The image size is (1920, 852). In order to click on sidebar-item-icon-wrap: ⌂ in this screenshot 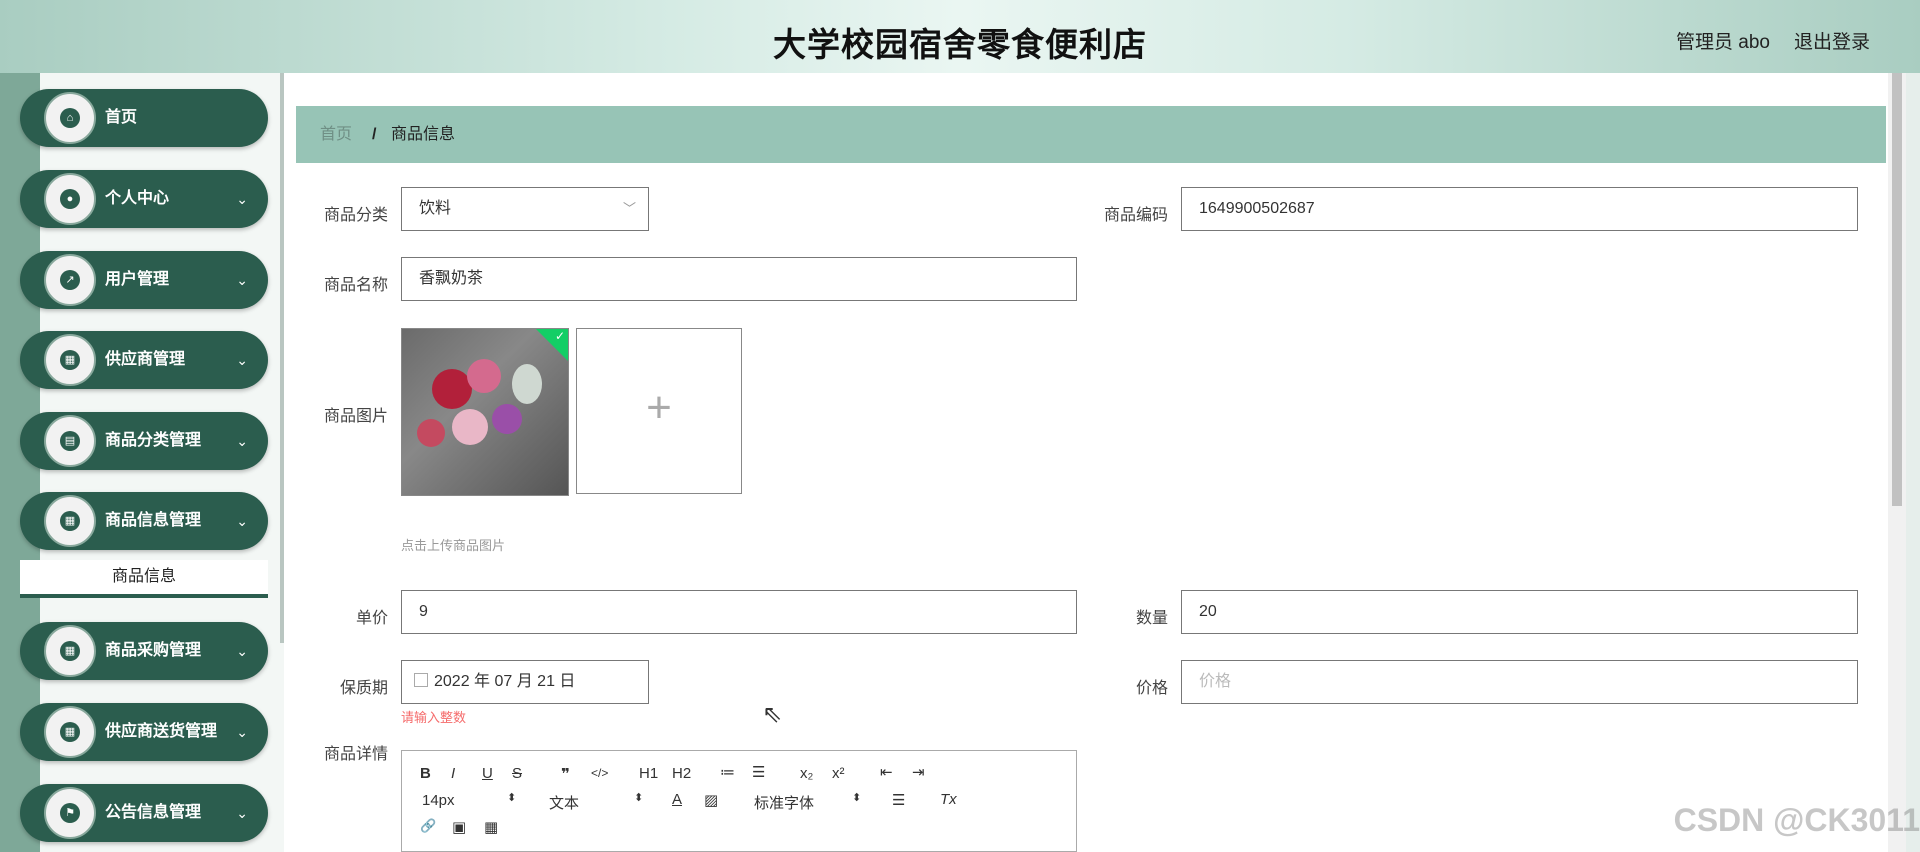, I will do `click(70, 118)`.